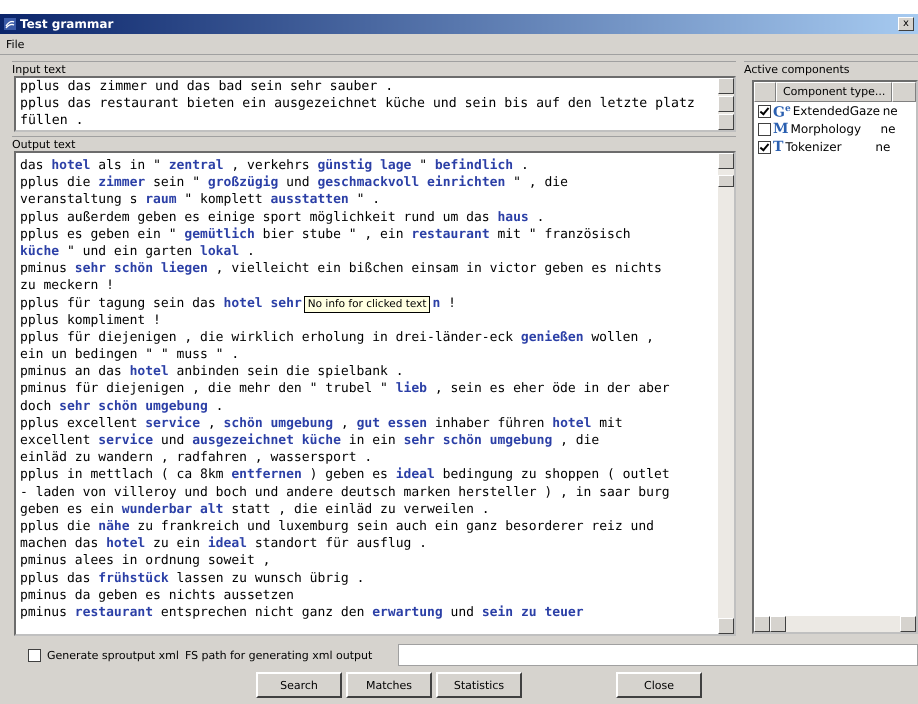 Image resolution: width=918 pixels, height=704 pixels. Describe the element at coordinates (451, 303) in the screenshot. I see `output-text: !` at that location.